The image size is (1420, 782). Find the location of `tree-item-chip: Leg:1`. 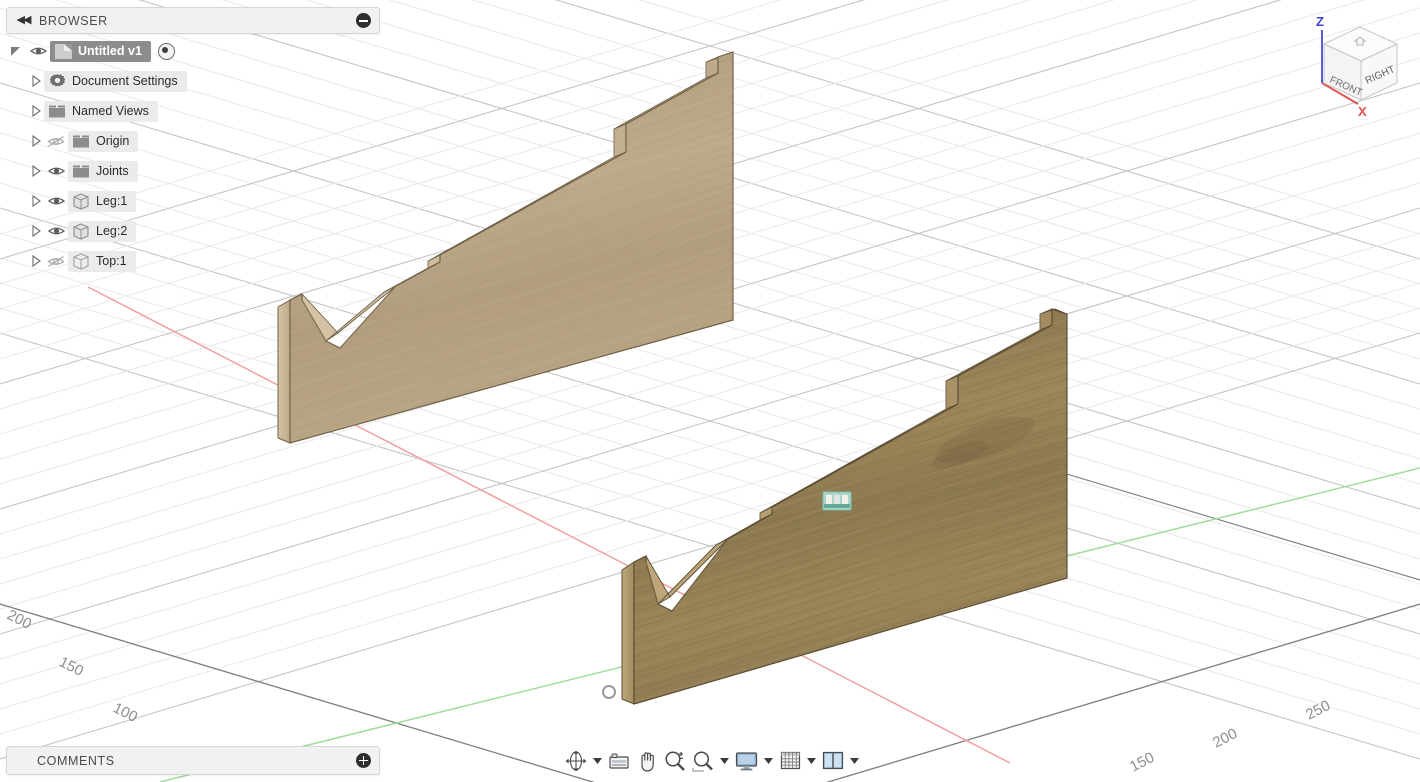

tree-item-chip: Leg:1 is located at coordinates (102, 201).